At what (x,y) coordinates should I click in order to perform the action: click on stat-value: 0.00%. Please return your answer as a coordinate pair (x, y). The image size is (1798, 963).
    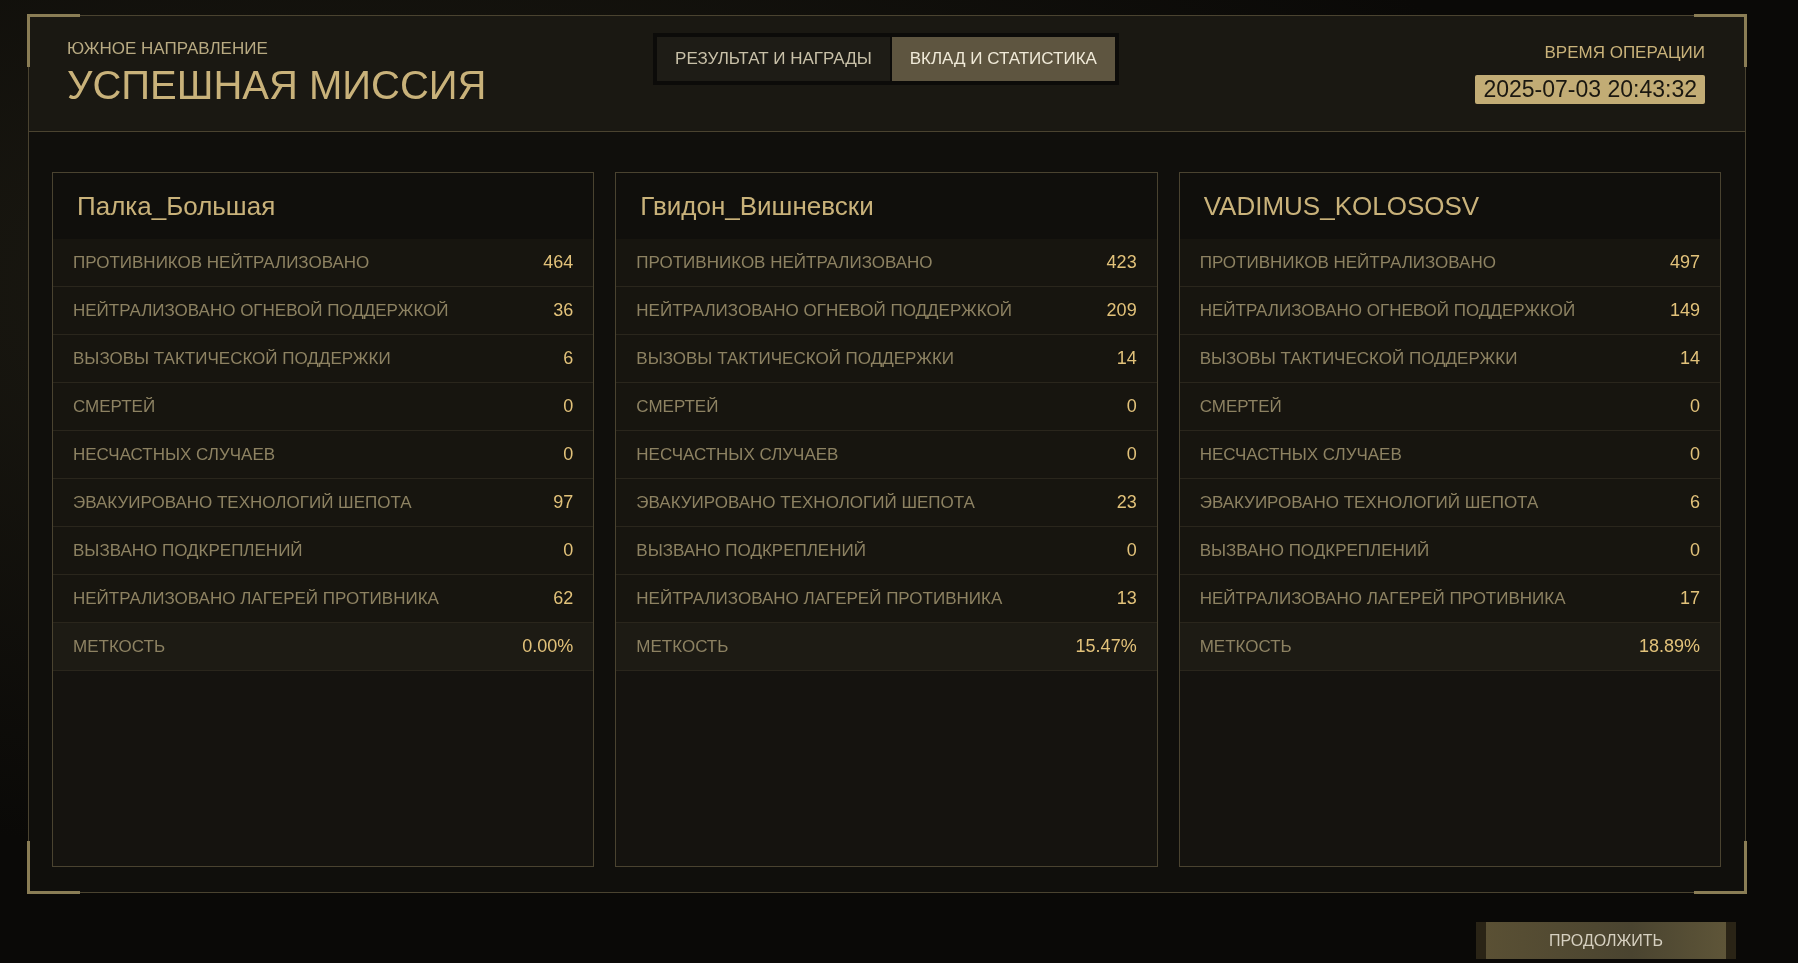
    Looking at the image, I should click on (548, 646).